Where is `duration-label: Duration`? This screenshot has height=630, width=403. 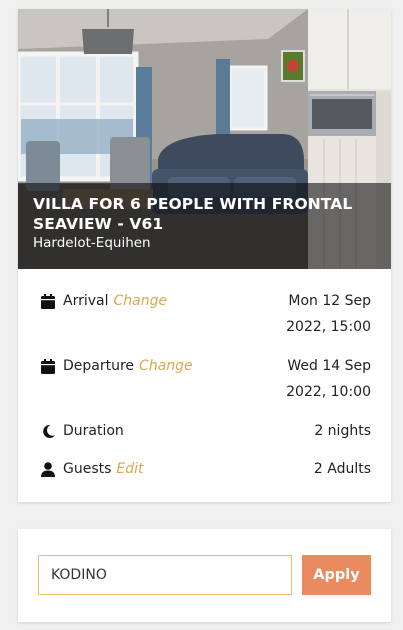
duration-label: Duration is located at coordinates (93, 431).